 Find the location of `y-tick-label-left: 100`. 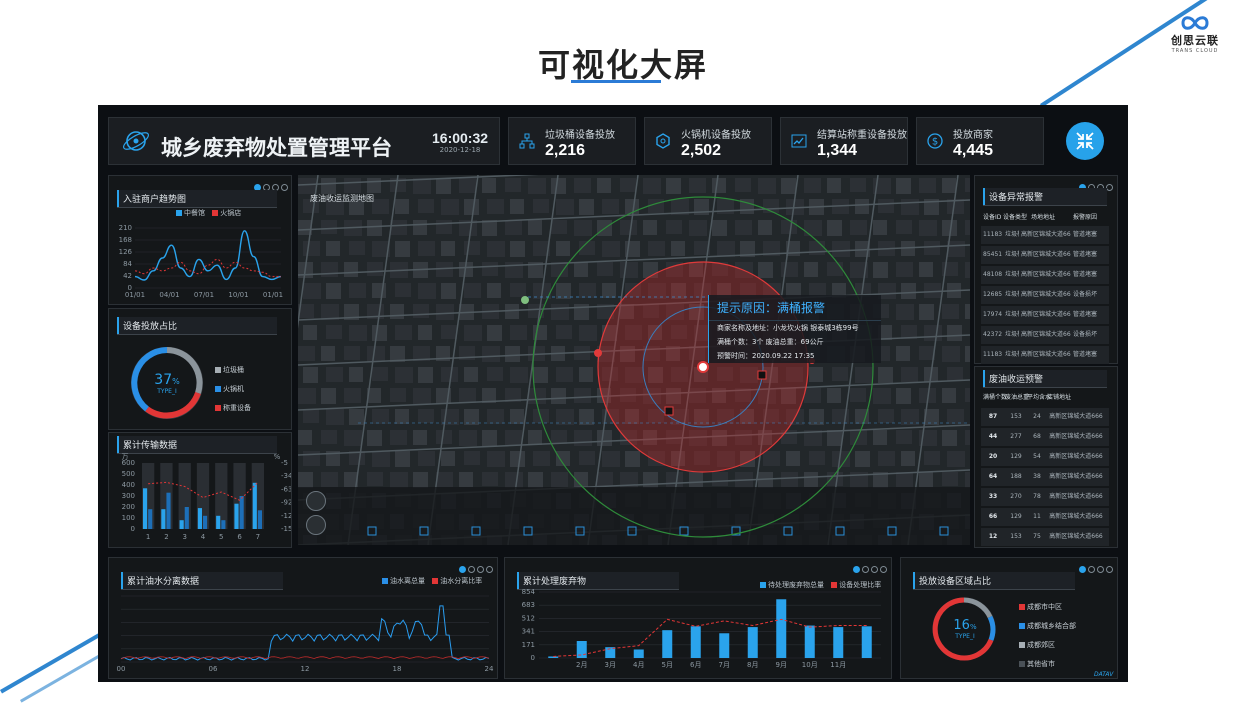

y-tick-label-left: 100 is located at coordinates (128, 518).